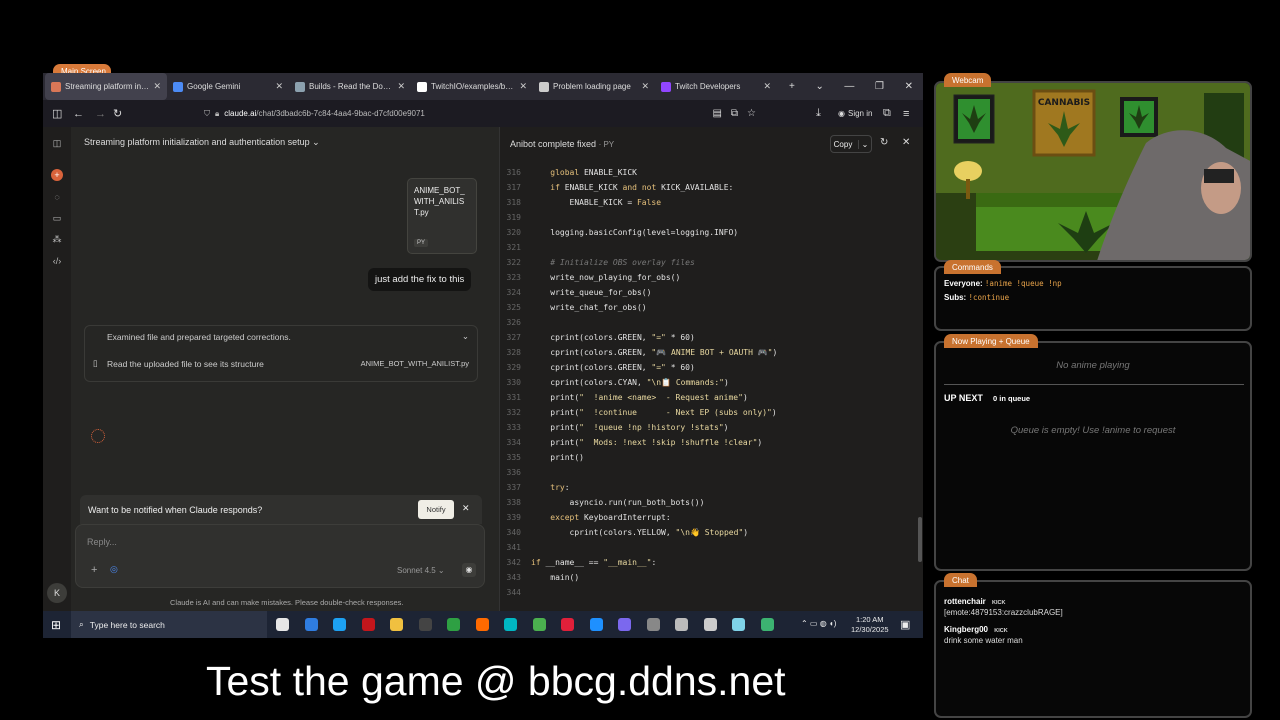 The height and width of the screenshot is (720, 1280). I want to click on new-tab-icon: +, so click(792, 86).